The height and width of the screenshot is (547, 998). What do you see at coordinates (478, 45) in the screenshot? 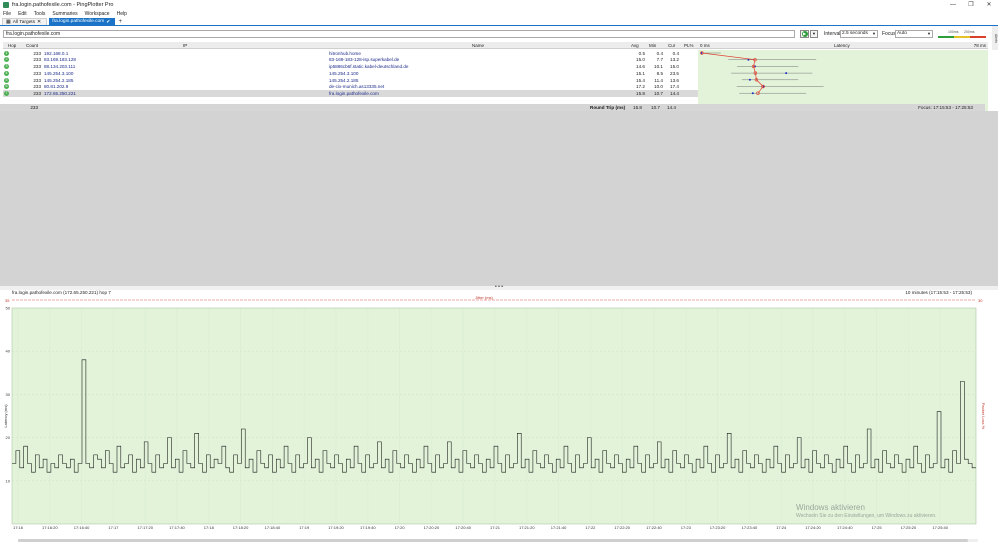
I see `header-name: Name` at bounding box center [478, 45].